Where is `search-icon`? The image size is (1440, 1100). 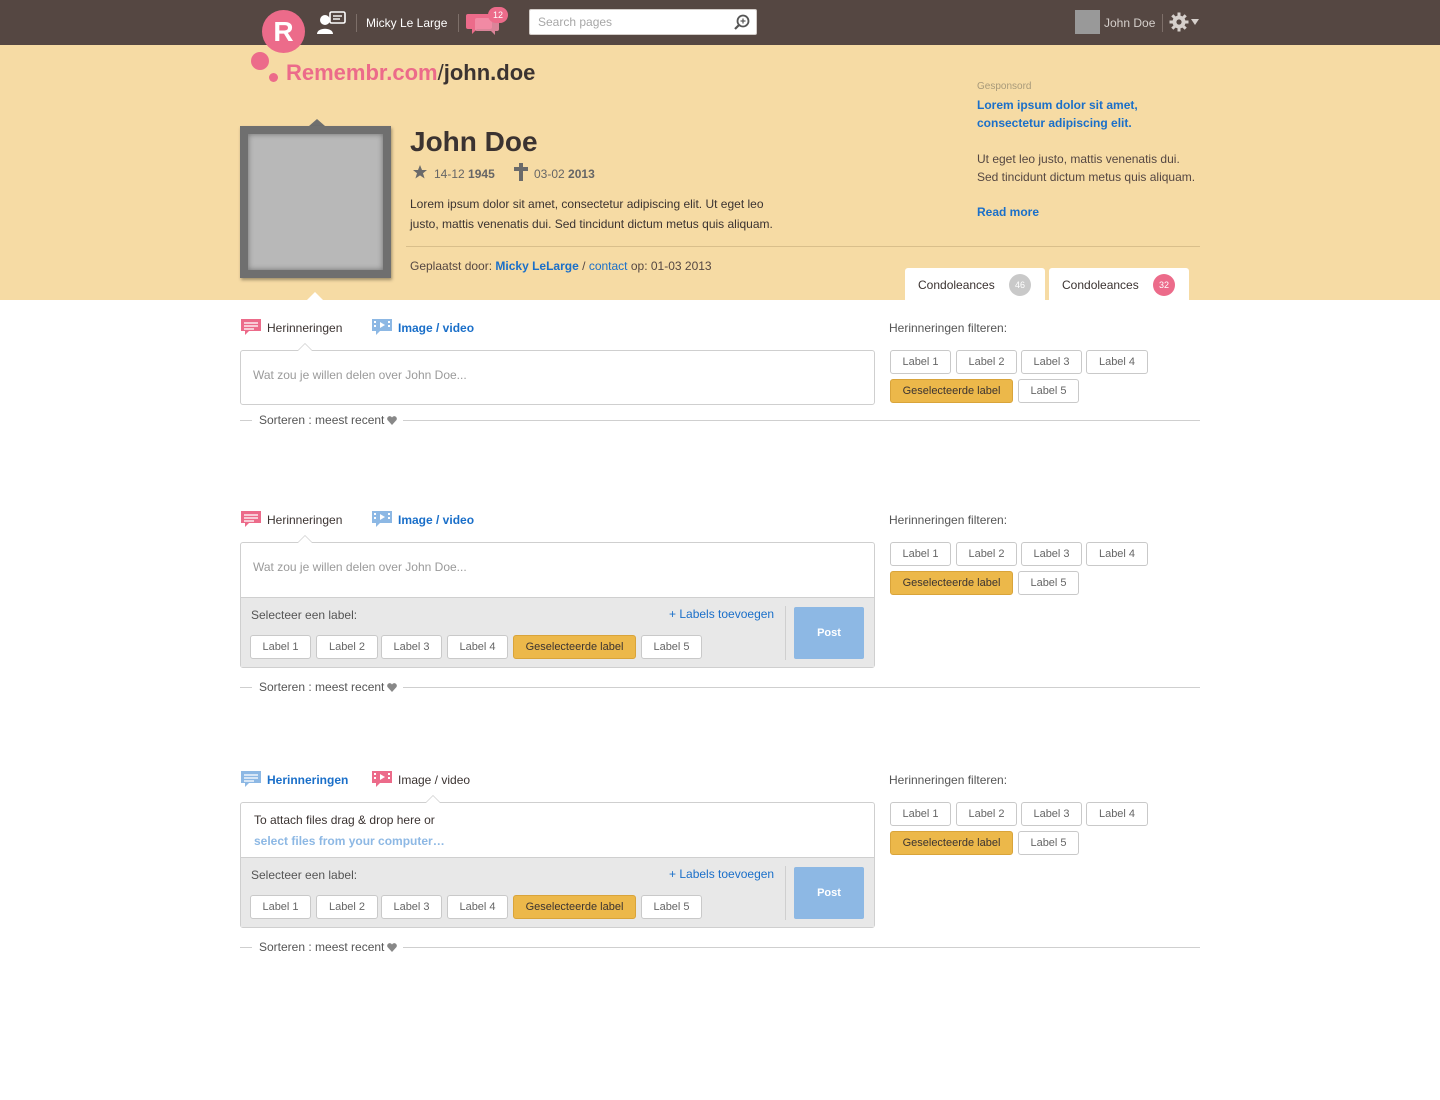
search-icon is located at coordinates (742, 22).